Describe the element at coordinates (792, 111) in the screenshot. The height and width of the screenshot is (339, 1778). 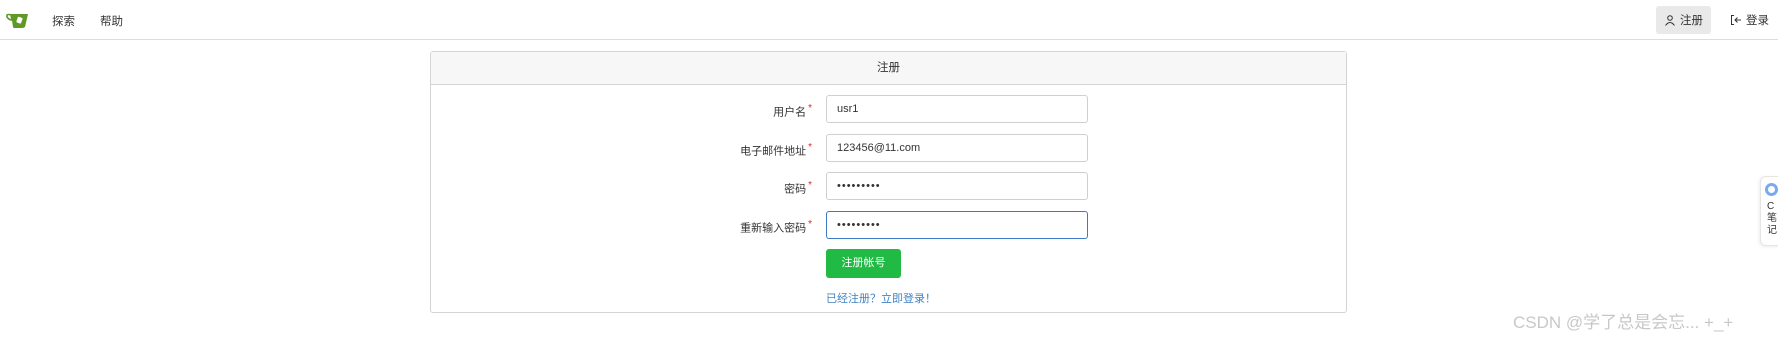
I see `username-label: 用户名 *` at that location.